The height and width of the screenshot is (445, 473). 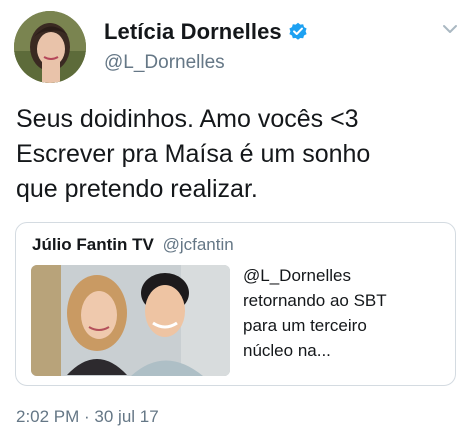 What do you see at coordinates (305, 325) in the screenshot?
I see `quoted-text-line: para um terceiro` at bounding box center [305, 325].